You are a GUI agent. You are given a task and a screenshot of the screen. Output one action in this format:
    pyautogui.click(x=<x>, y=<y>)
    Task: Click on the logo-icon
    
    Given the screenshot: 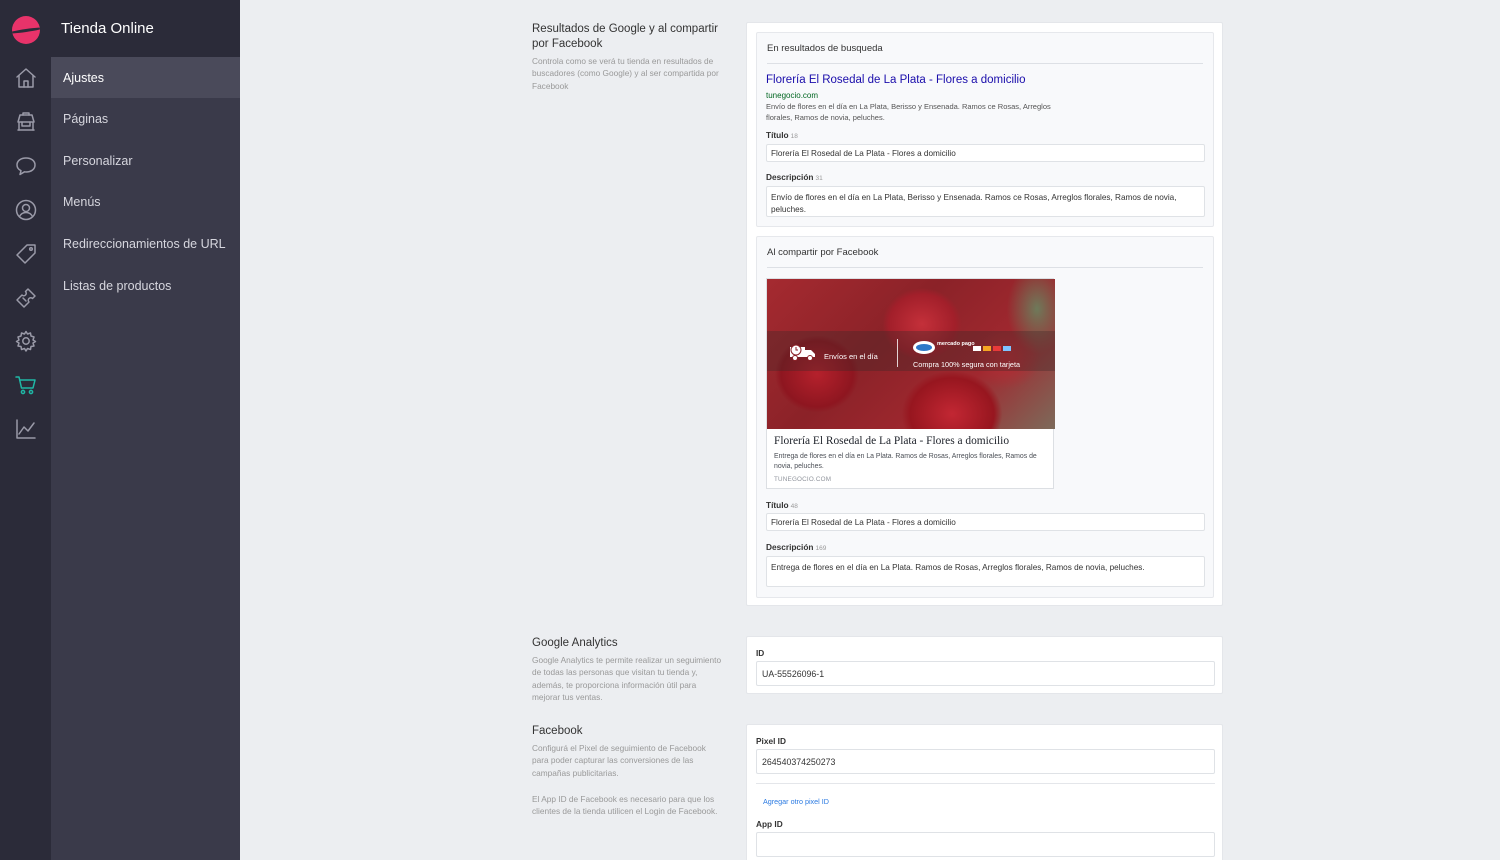 What is the action you would take?
    pyautogui.click(x=26, y=30)
    